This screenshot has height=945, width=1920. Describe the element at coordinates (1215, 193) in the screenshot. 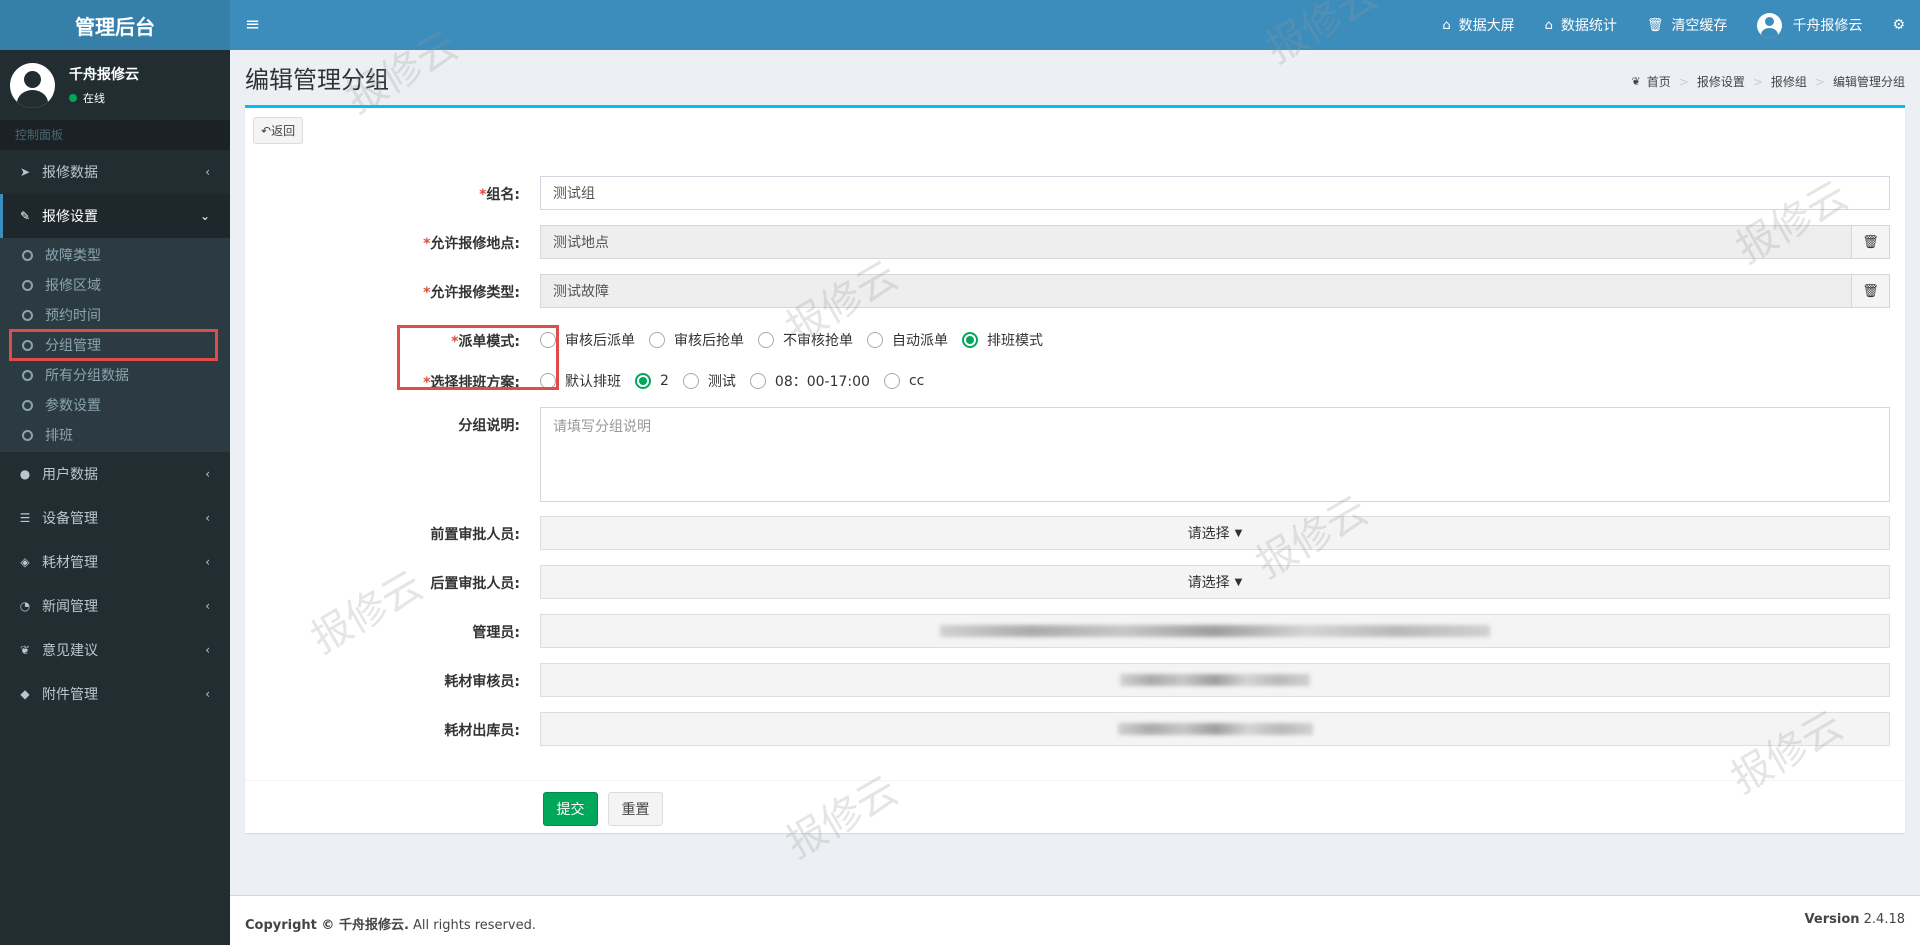

I see `group-name-input: 测试组` at that location.